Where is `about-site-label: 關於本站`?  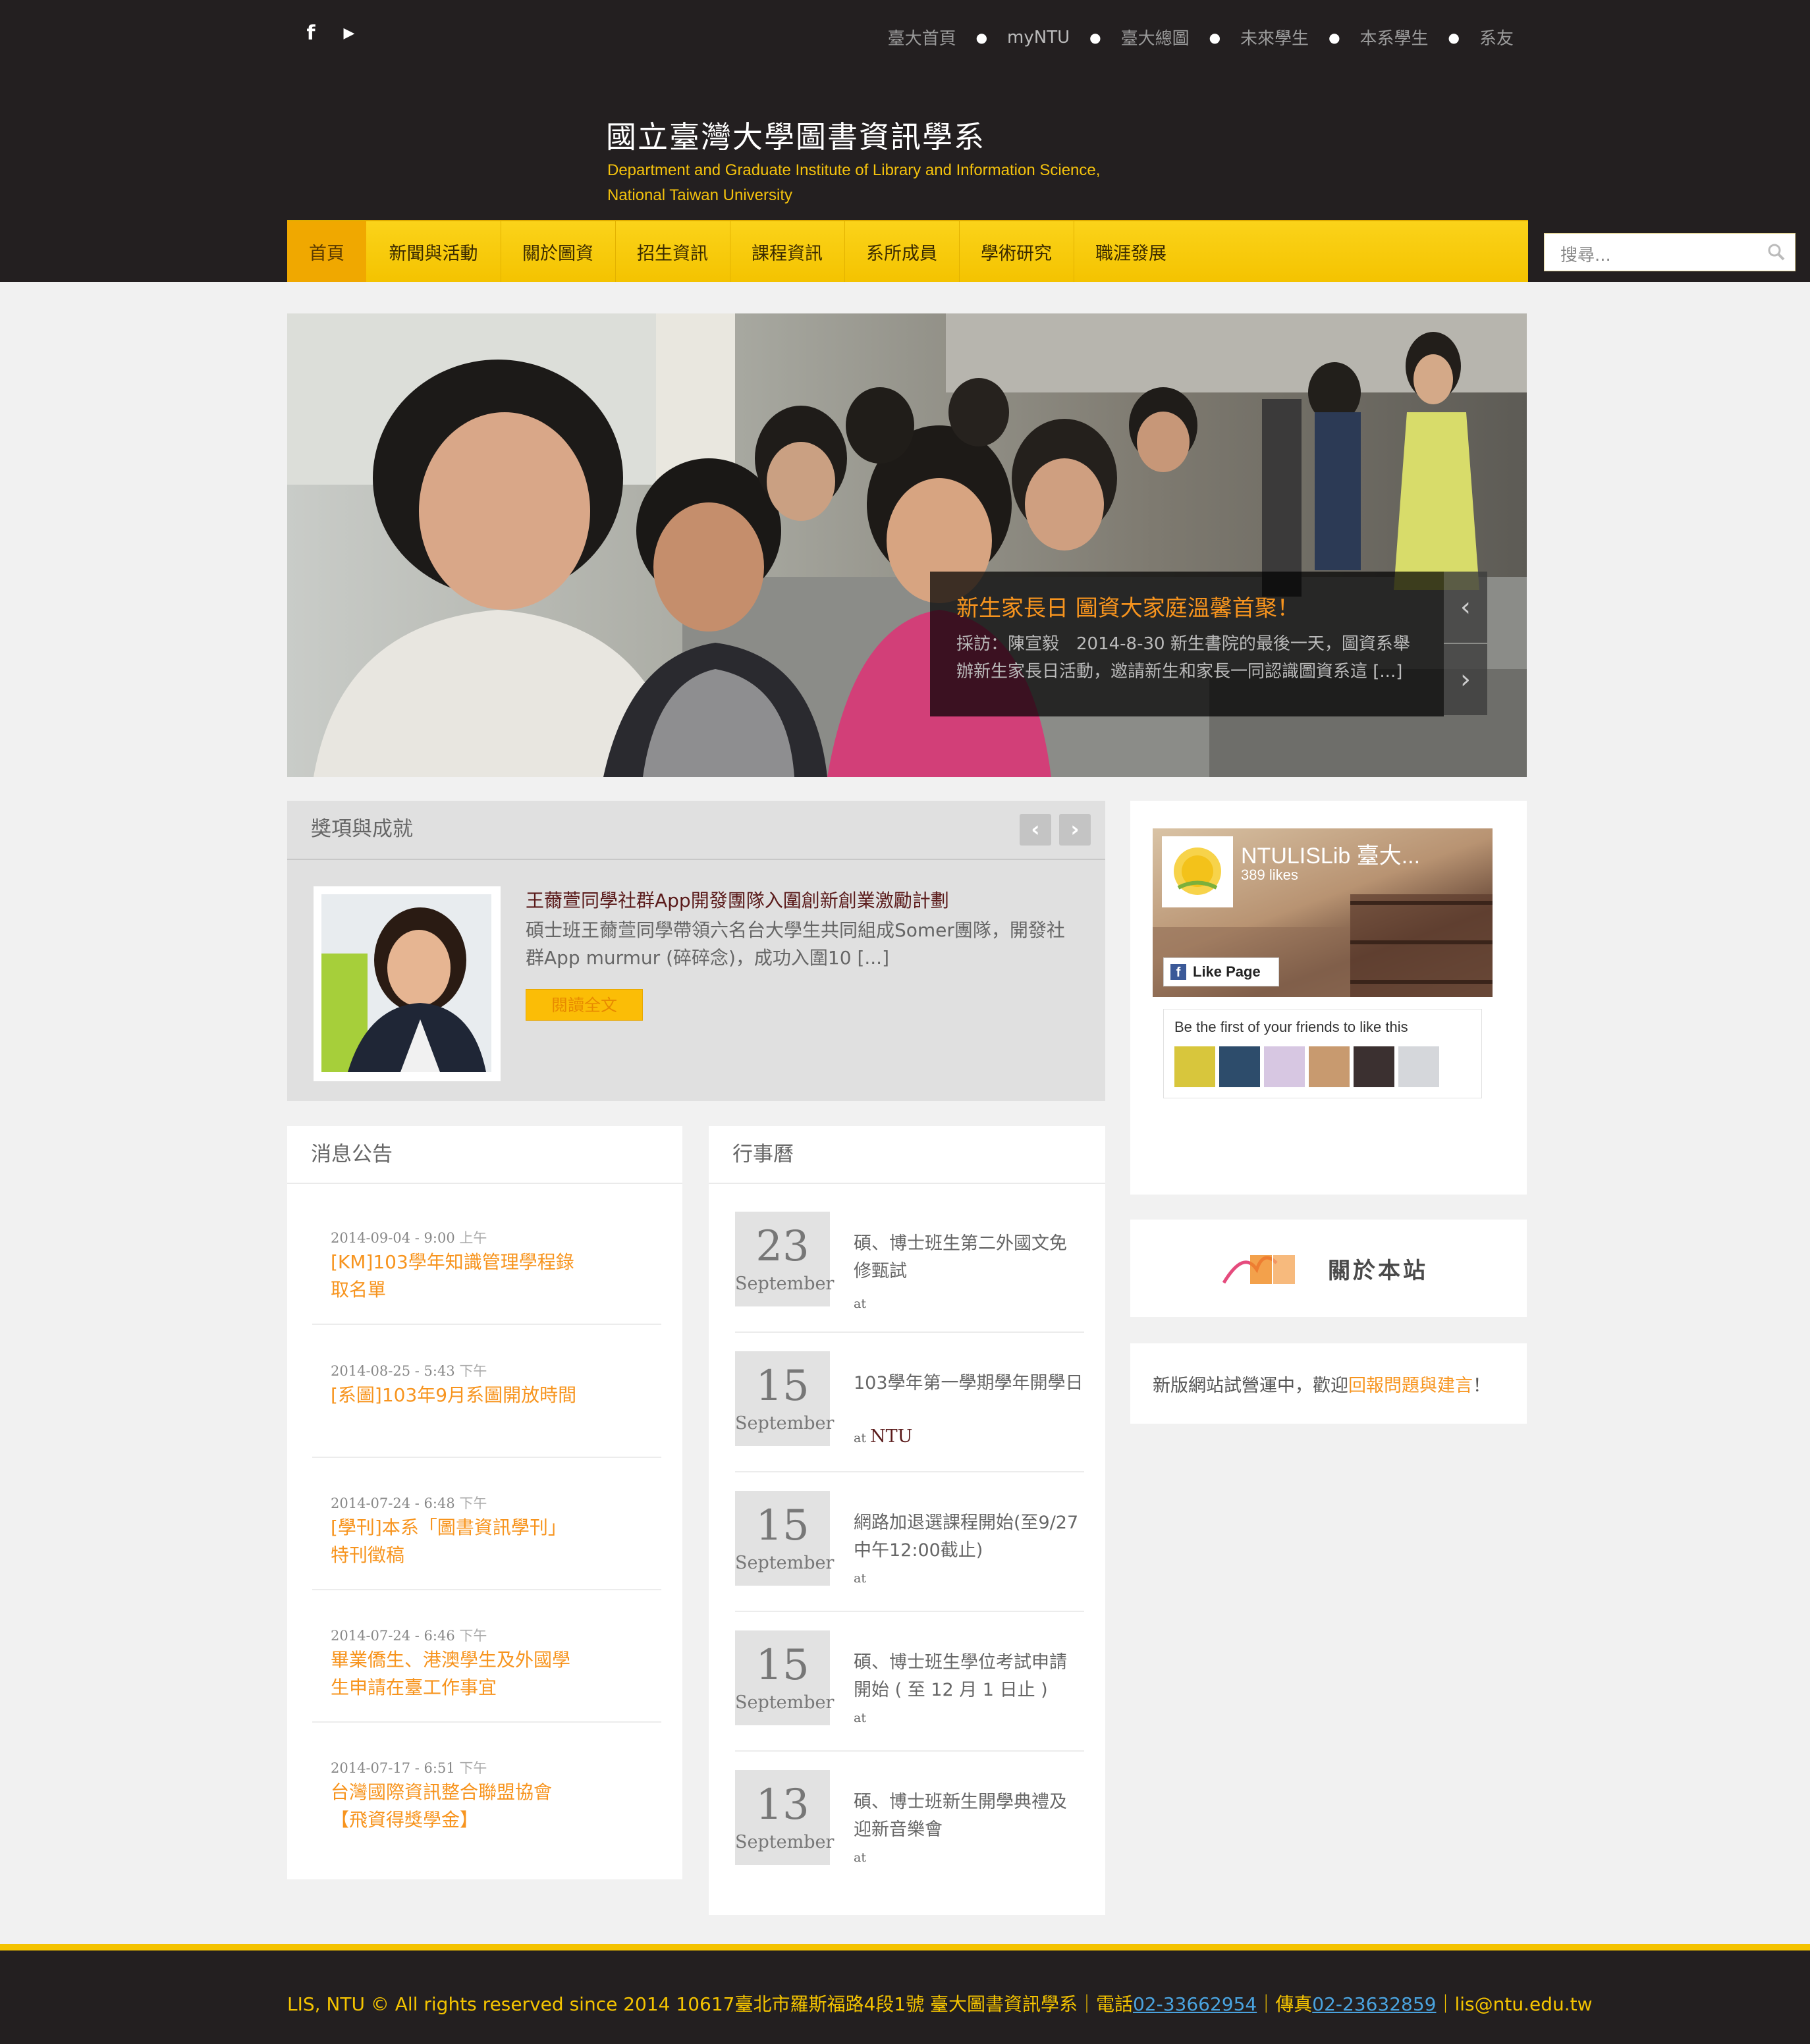 about-site-label: 關於本站 is located at coordinates (1378, 1268).